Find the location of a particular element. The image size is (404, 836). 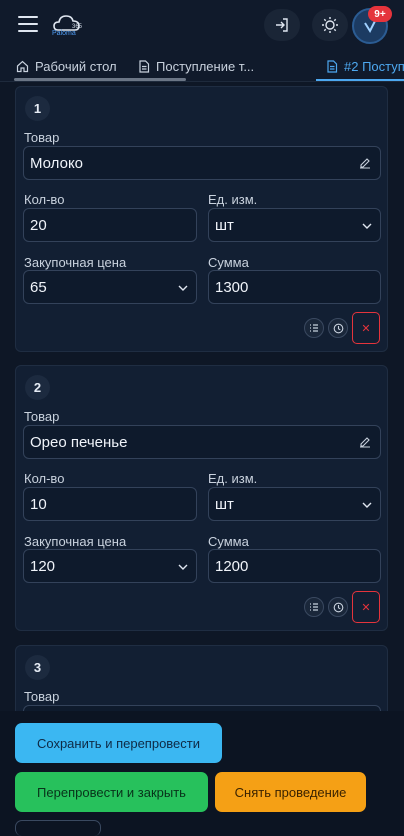

quantity-input: 10 is located at coordinates (110, 504).